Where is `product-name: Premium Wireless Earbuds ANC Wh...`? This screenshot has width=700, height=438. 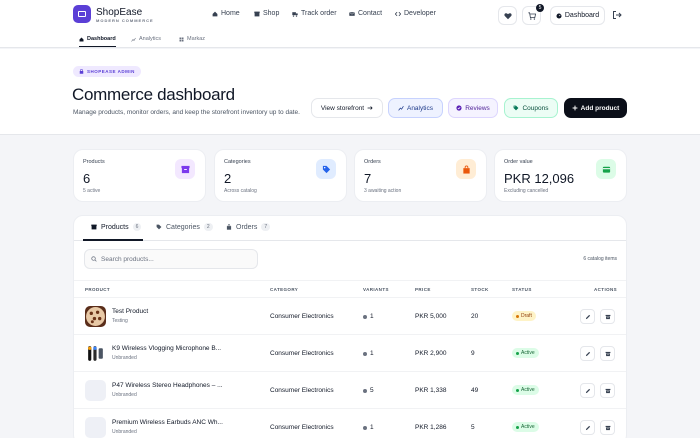 product-name: Premium Wireless Earbuds ANC Wh... is located at coordinates (168, 422).